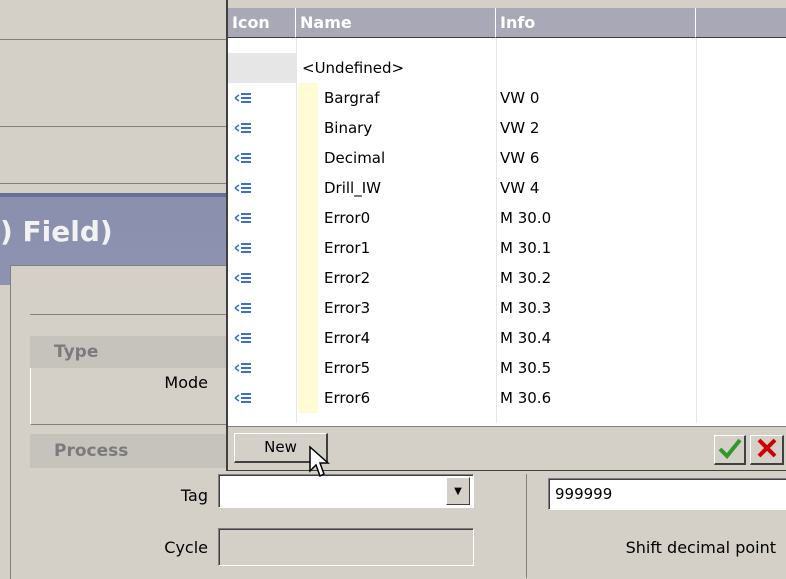 The image size is (786, 579). What do you see at coordinates (194, 495) in the screenshot?
I see `tag-label: Tag` at bounding box center [194, 495].